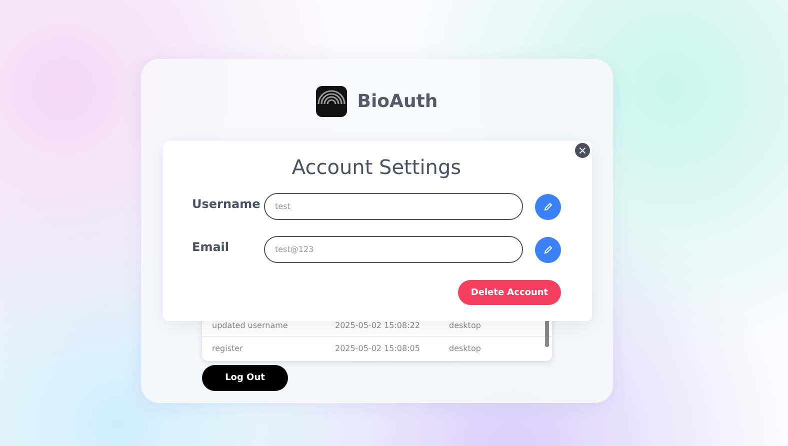  I want to click on input-field: test@123, so click(393, 249).